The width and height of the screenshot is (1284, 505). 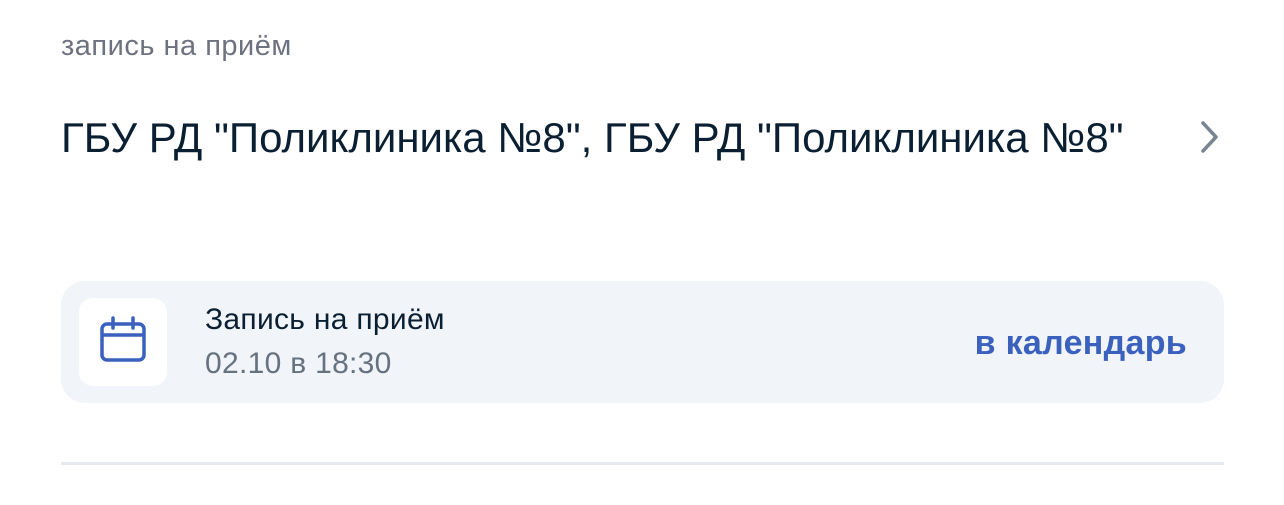 What do you see at coordinates (325, 319) in the screenshot?
I see `appointment-title: Запись на приём` at bounding box center [325, 319].